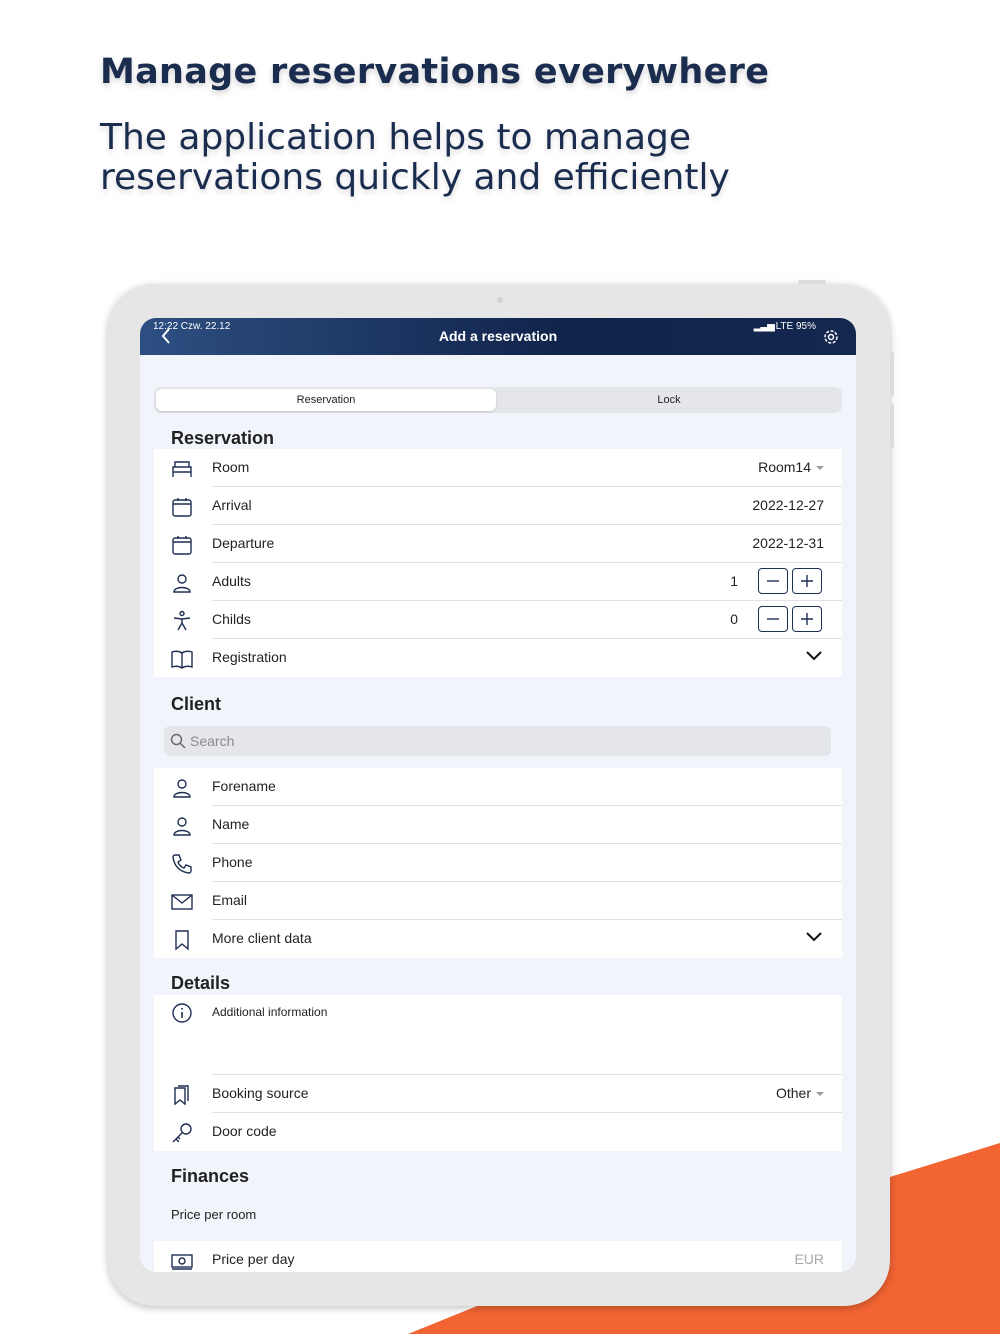 The image size is (1000, 1334). Describe the element at coordinates (498, 544) in the screenshot. I see `departure-row: Departure 2022-12-31` at that location.